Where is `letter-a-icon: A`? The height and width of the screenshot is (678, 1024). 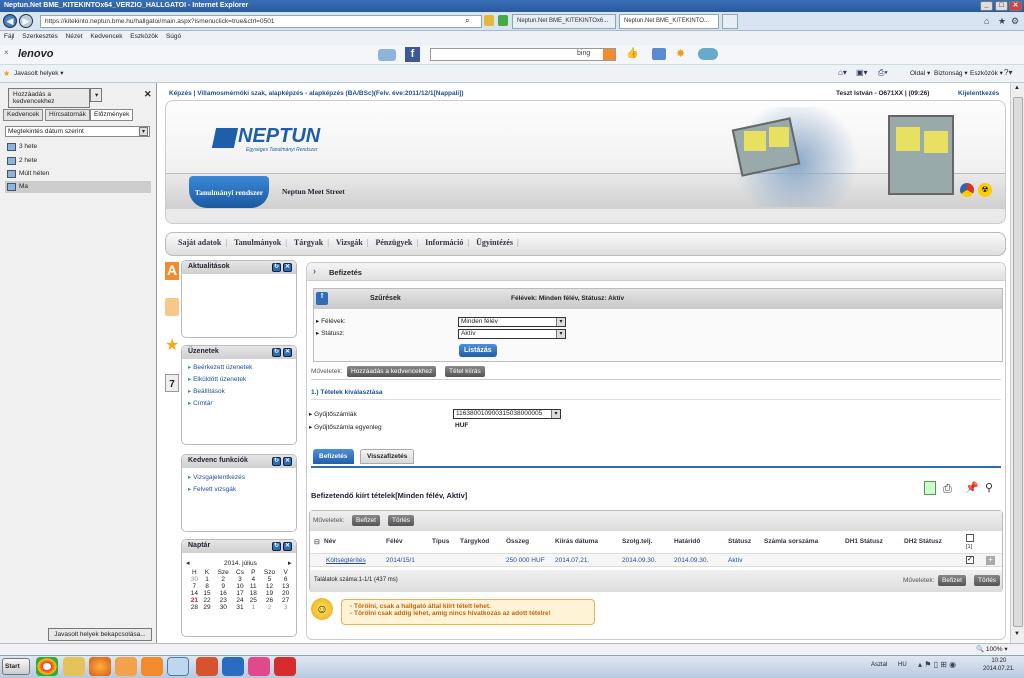 letter-a-icon: A is located at coordinates (172, 271).